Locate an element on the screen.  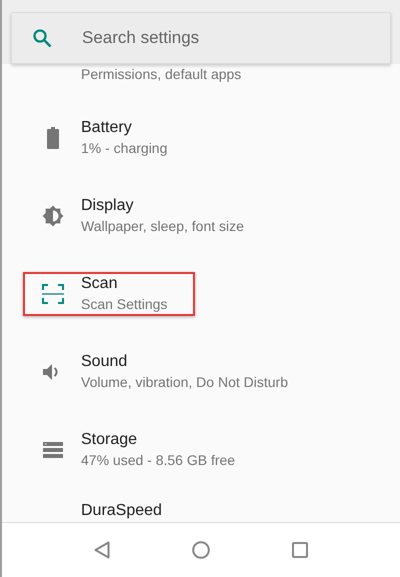
search-icon is located at coordinates (42, 38).